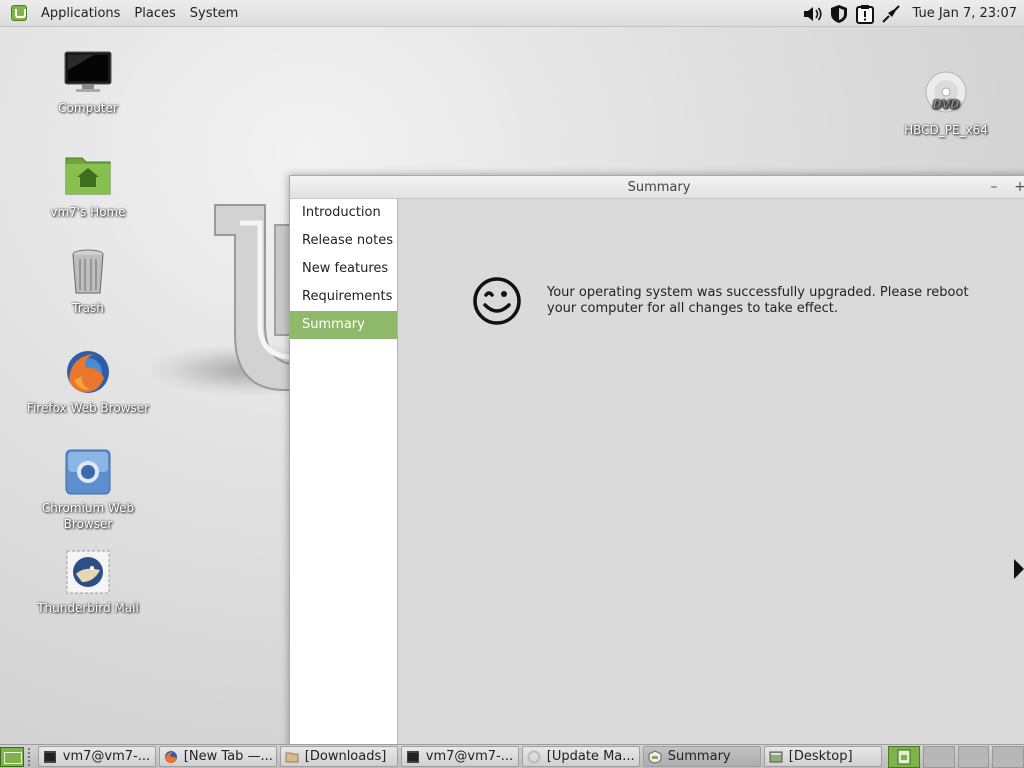 This screenshot has width=1024, height=768. I want to click on desktop-icon-home: vm7's Home, so click(88, 186).